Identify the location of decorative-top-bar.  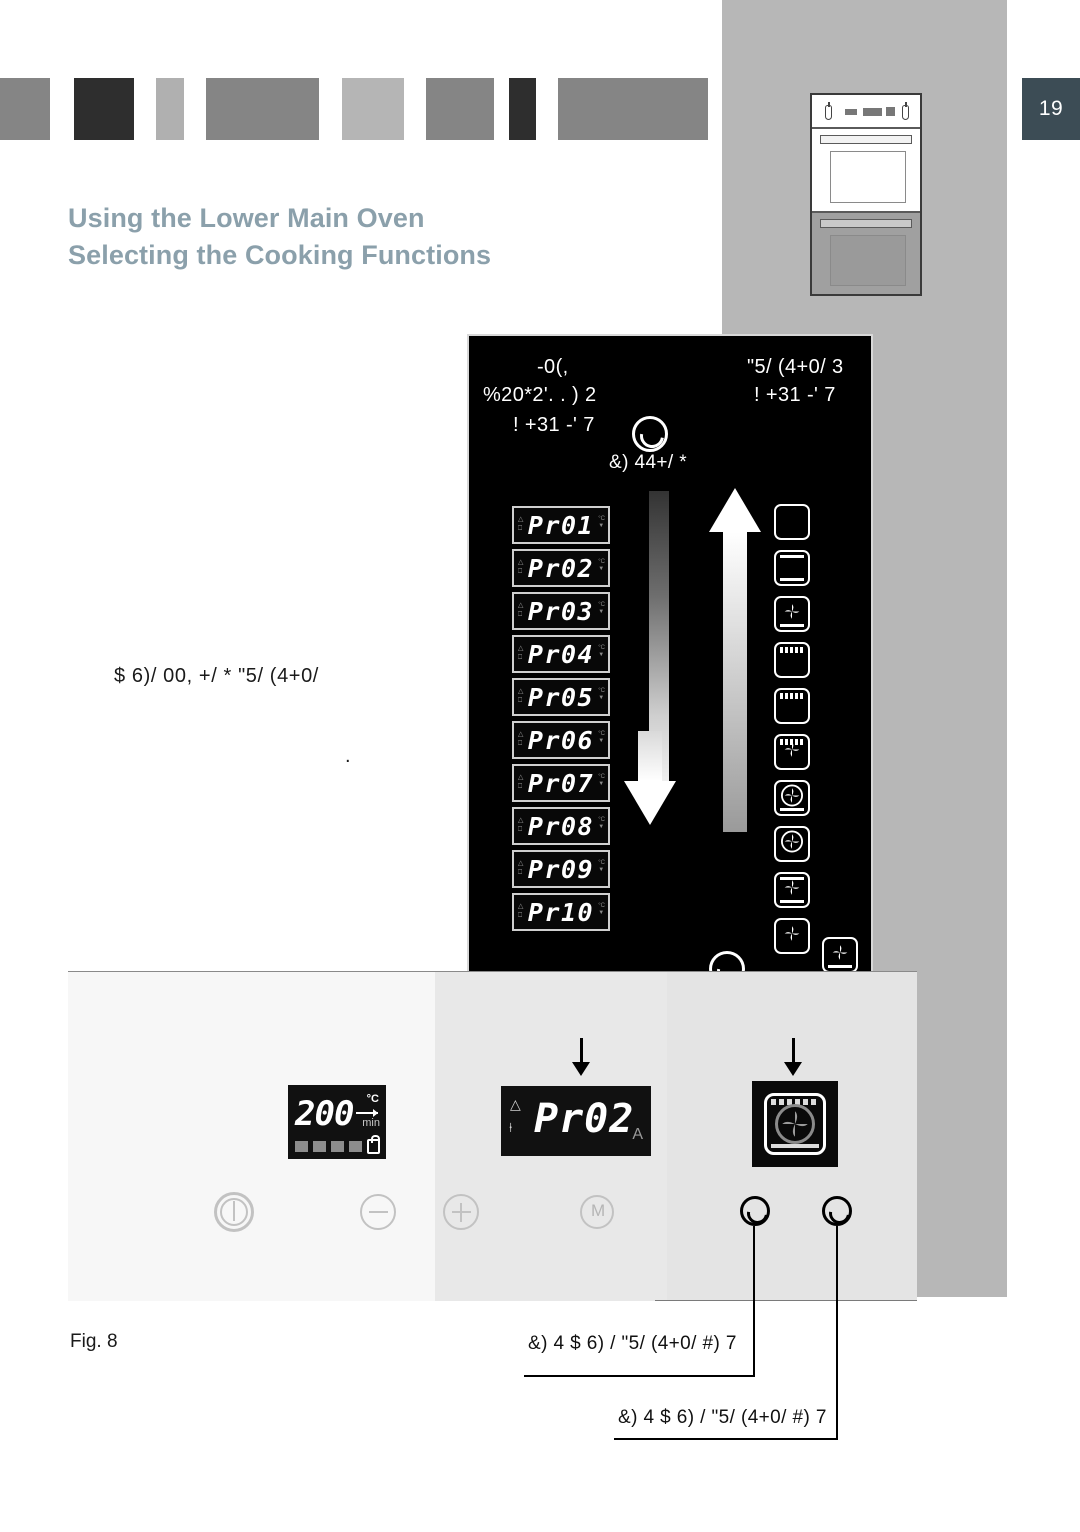
(365, 109).